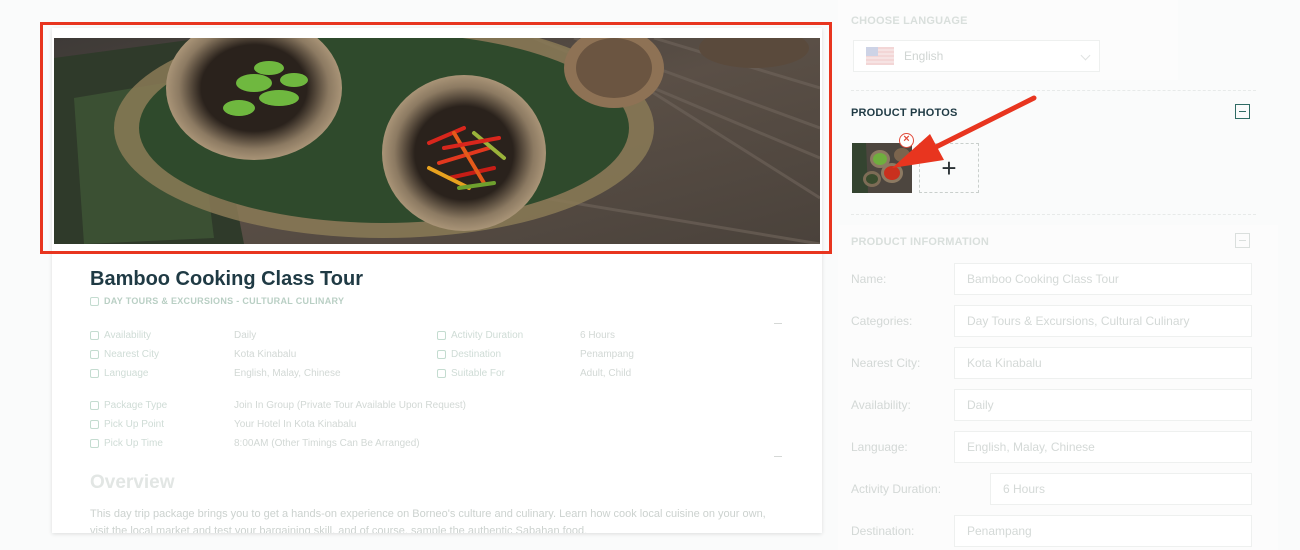 This screenshot has height=550, width=1300. Describe the element at coordinates (1103, 363) in the screenshot. I see `nearest-city-field: Kota Kinabalu` at that location.